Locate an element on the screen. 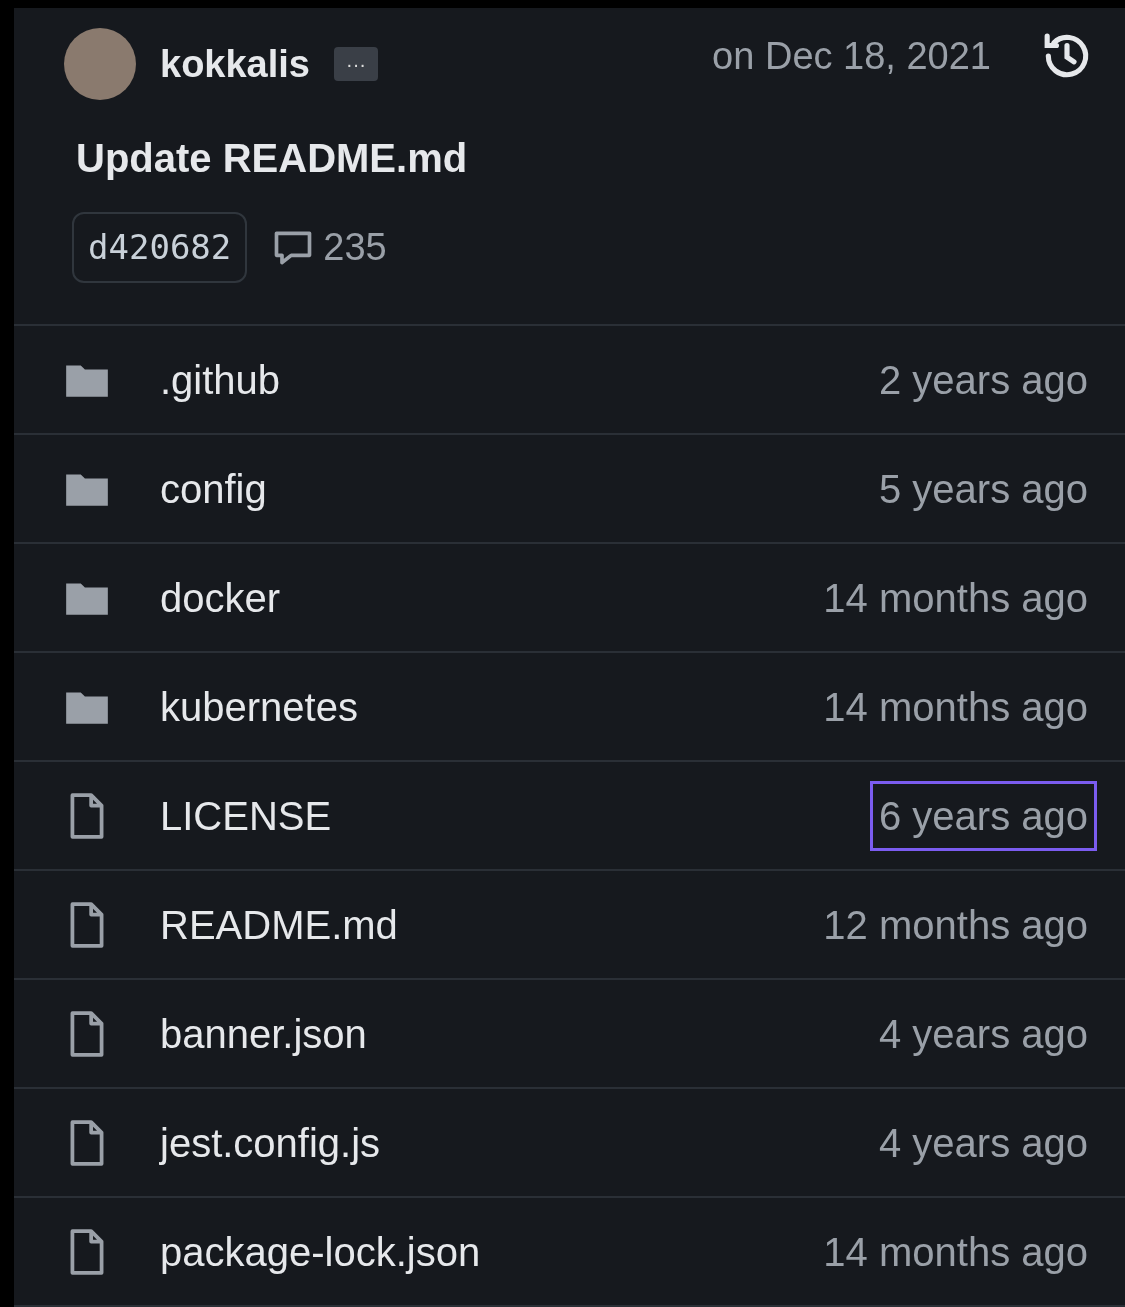  commit-message: Update README.md is located at coordinates (272, 158).